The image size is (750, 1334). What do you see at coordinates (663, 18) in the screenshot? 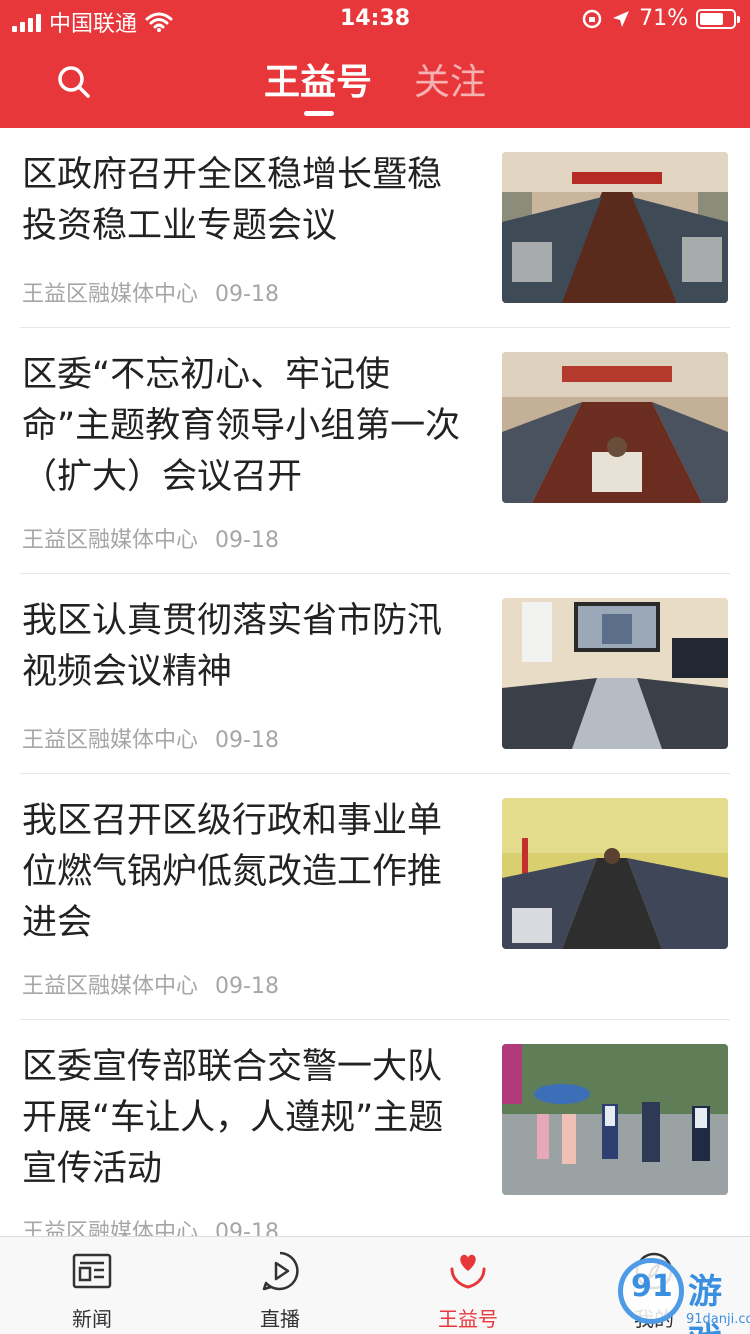
I see `battery-percent: 71%` at bounding box center [663, 18].